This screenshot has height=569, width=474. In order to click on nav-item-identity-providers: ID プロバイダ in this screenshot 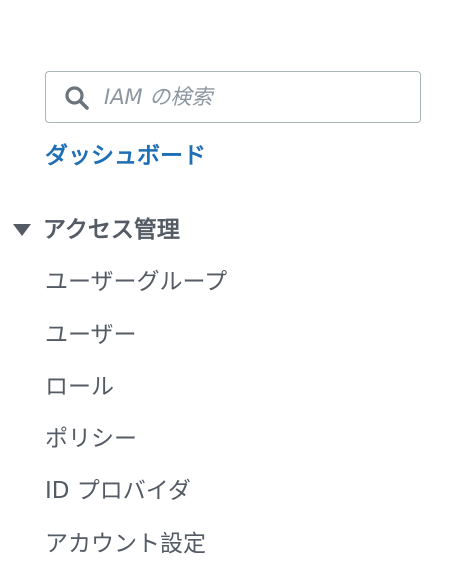, I will do `click(118, 491)`.